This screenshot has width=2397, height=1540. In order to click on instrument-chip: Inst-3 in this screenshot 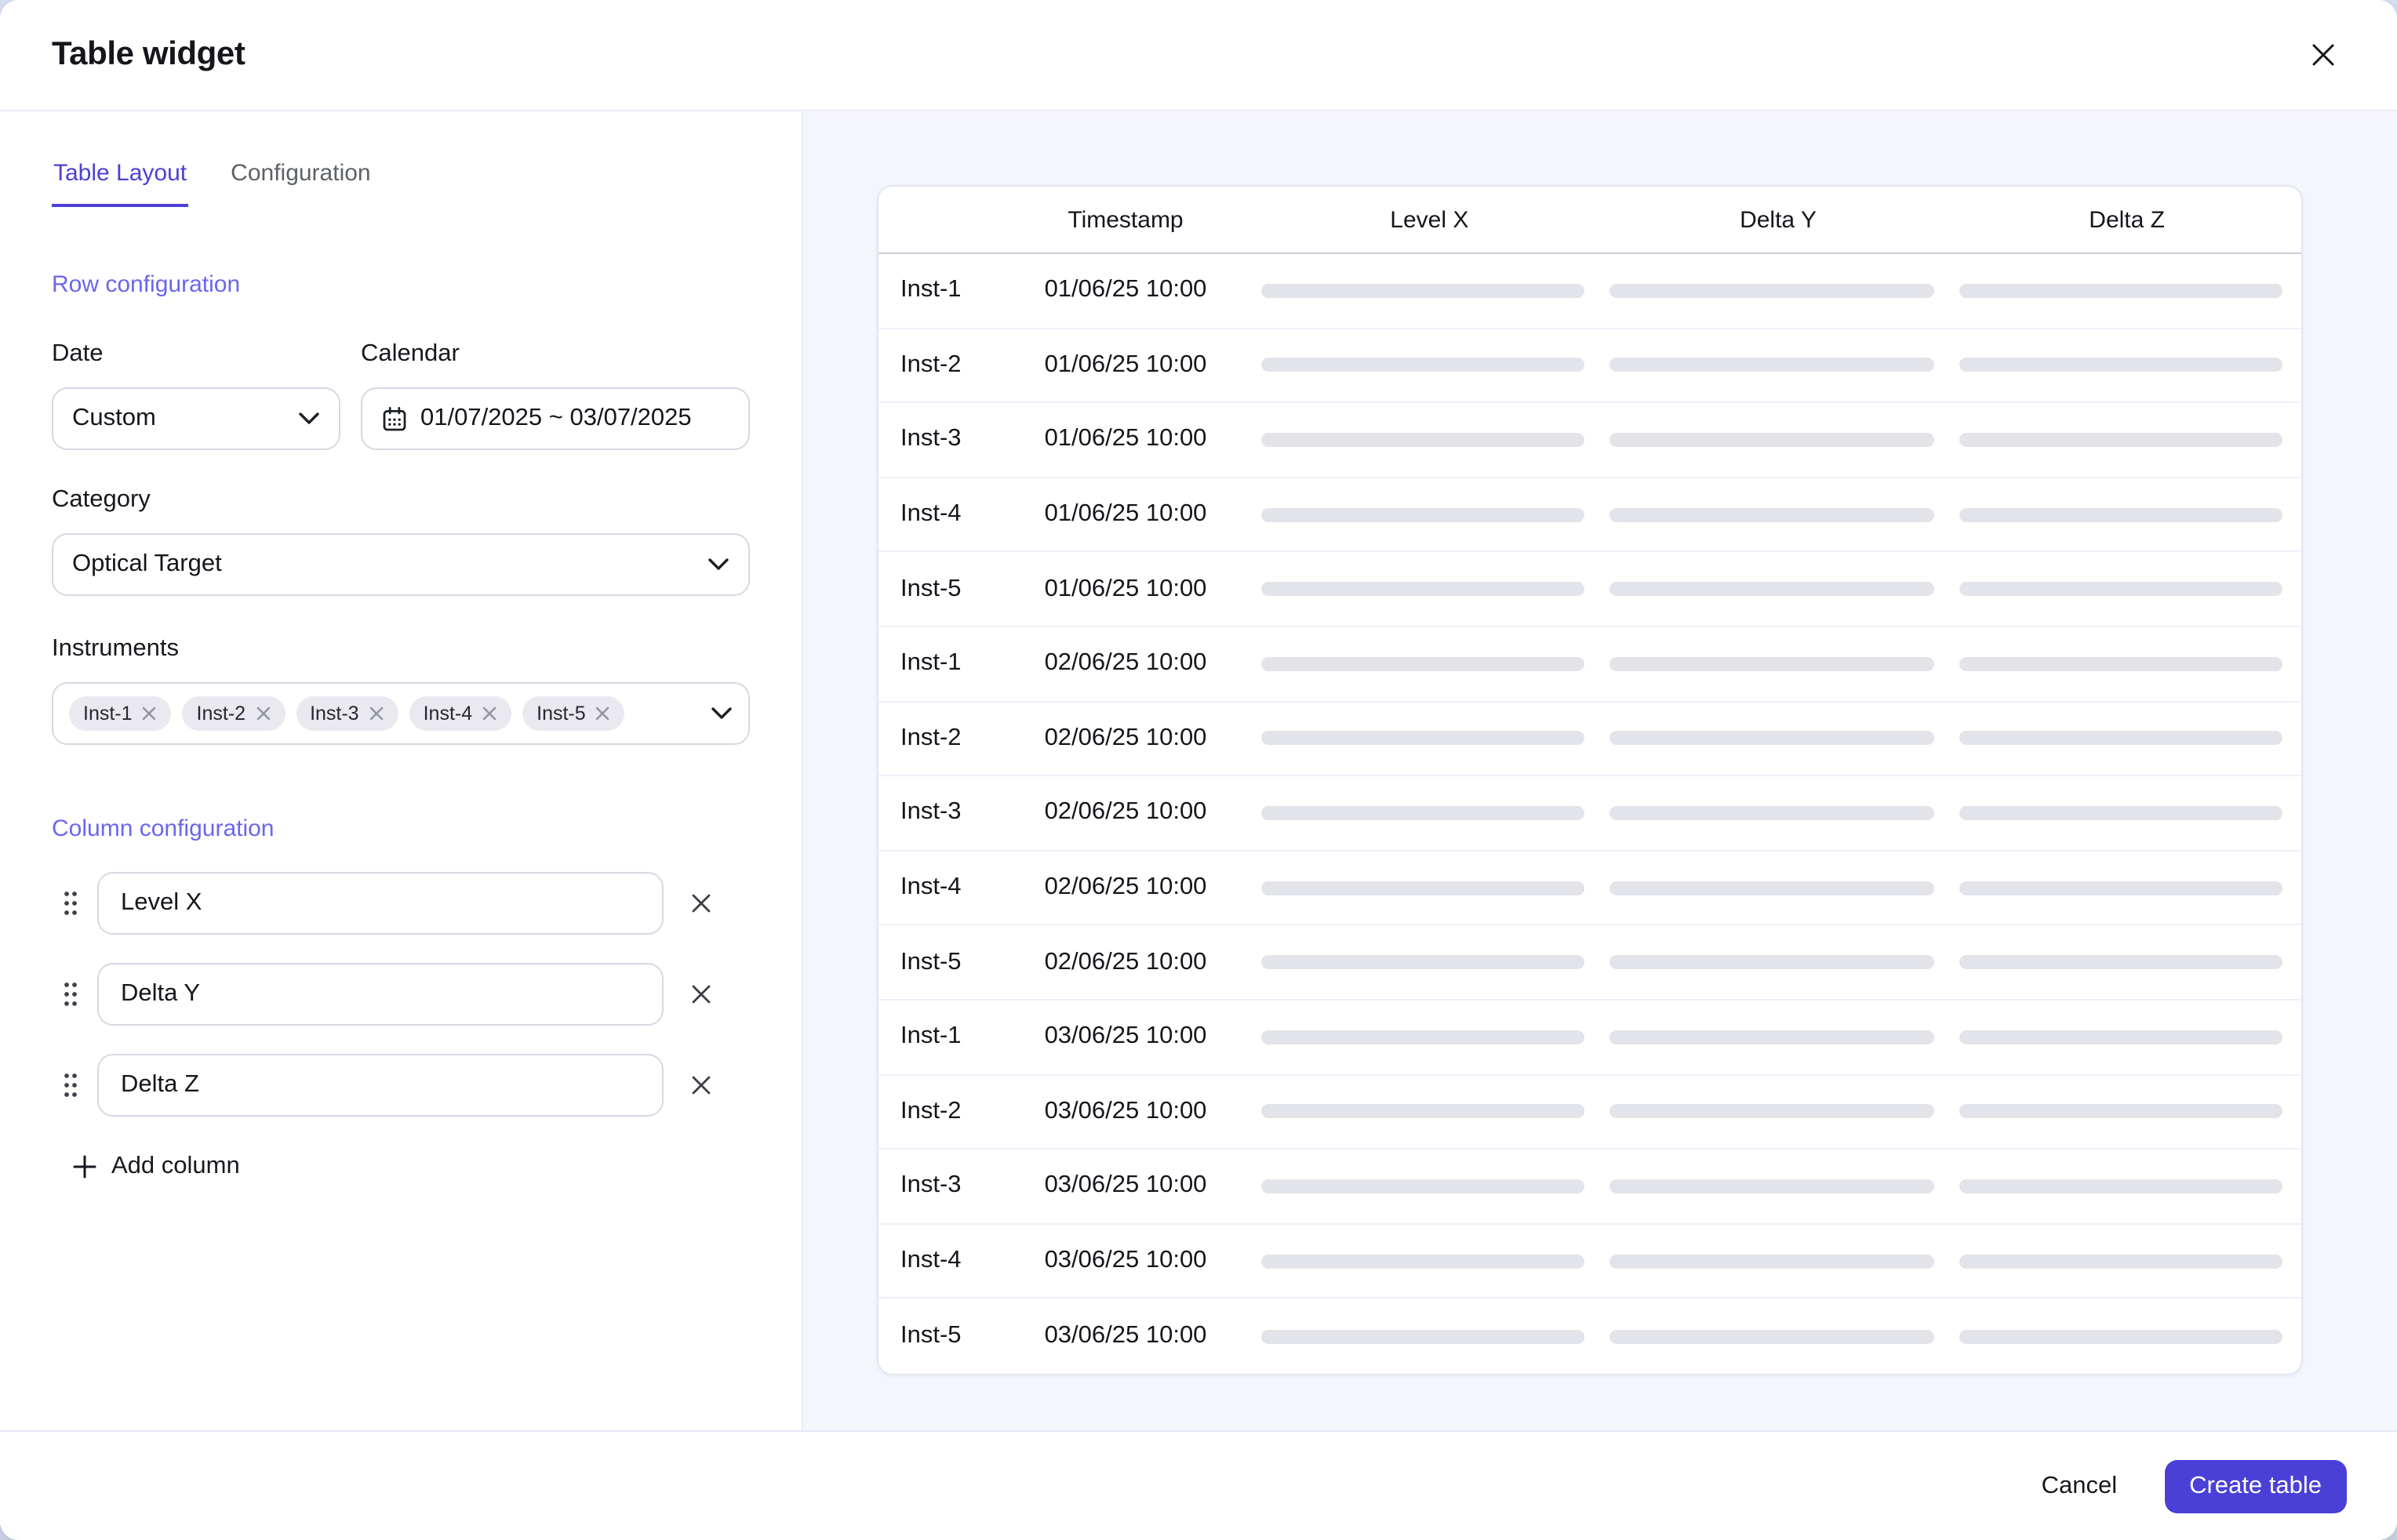, I will do `click(347, 714)`.